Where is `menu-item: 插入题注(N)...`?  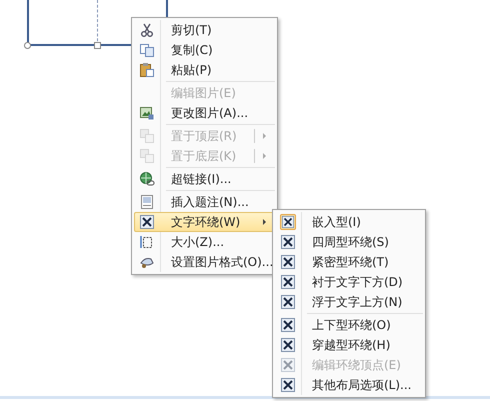
menu-item: 插入题注(N)... is located at coordinates (204, 202).